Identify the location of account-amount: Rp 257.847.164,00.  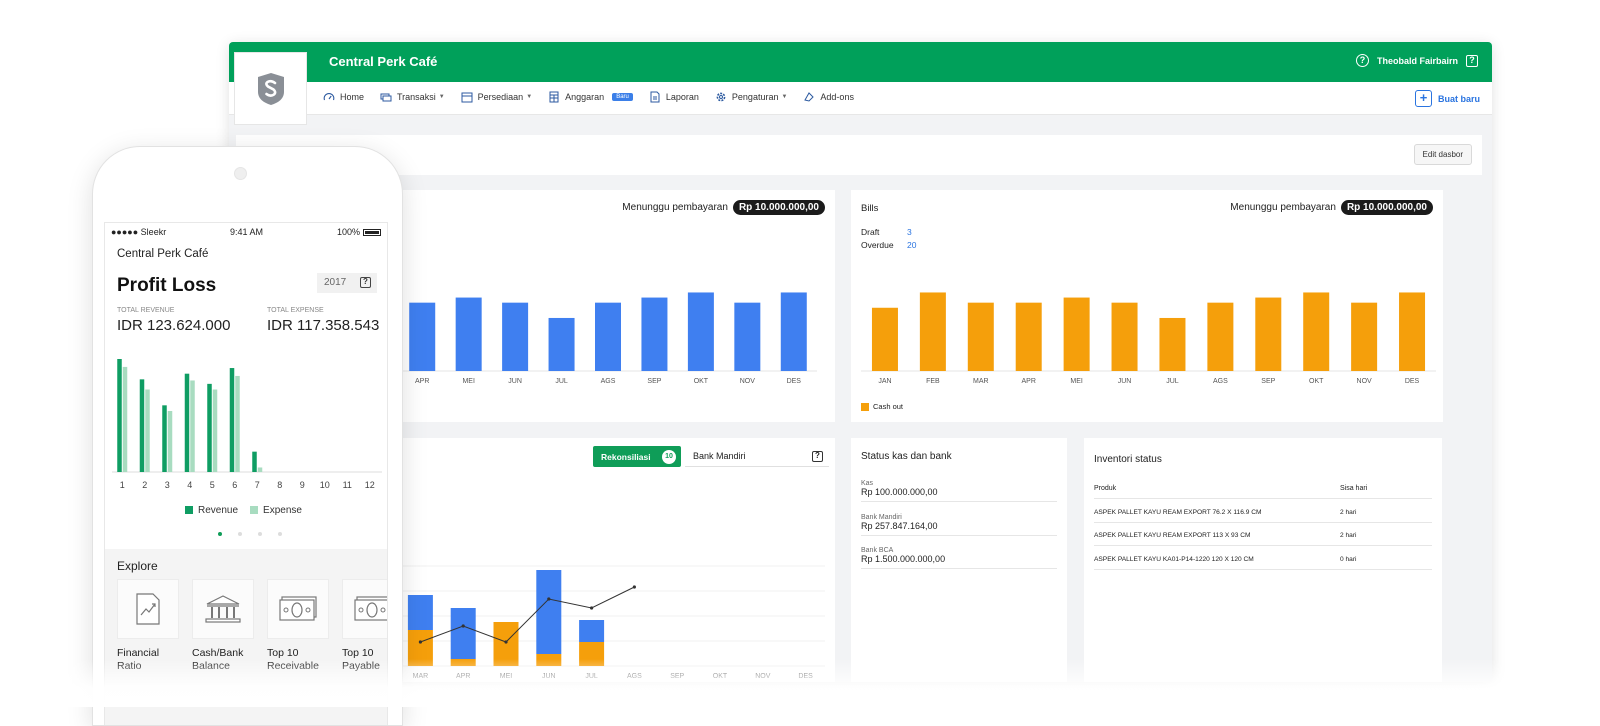
(899, 526).